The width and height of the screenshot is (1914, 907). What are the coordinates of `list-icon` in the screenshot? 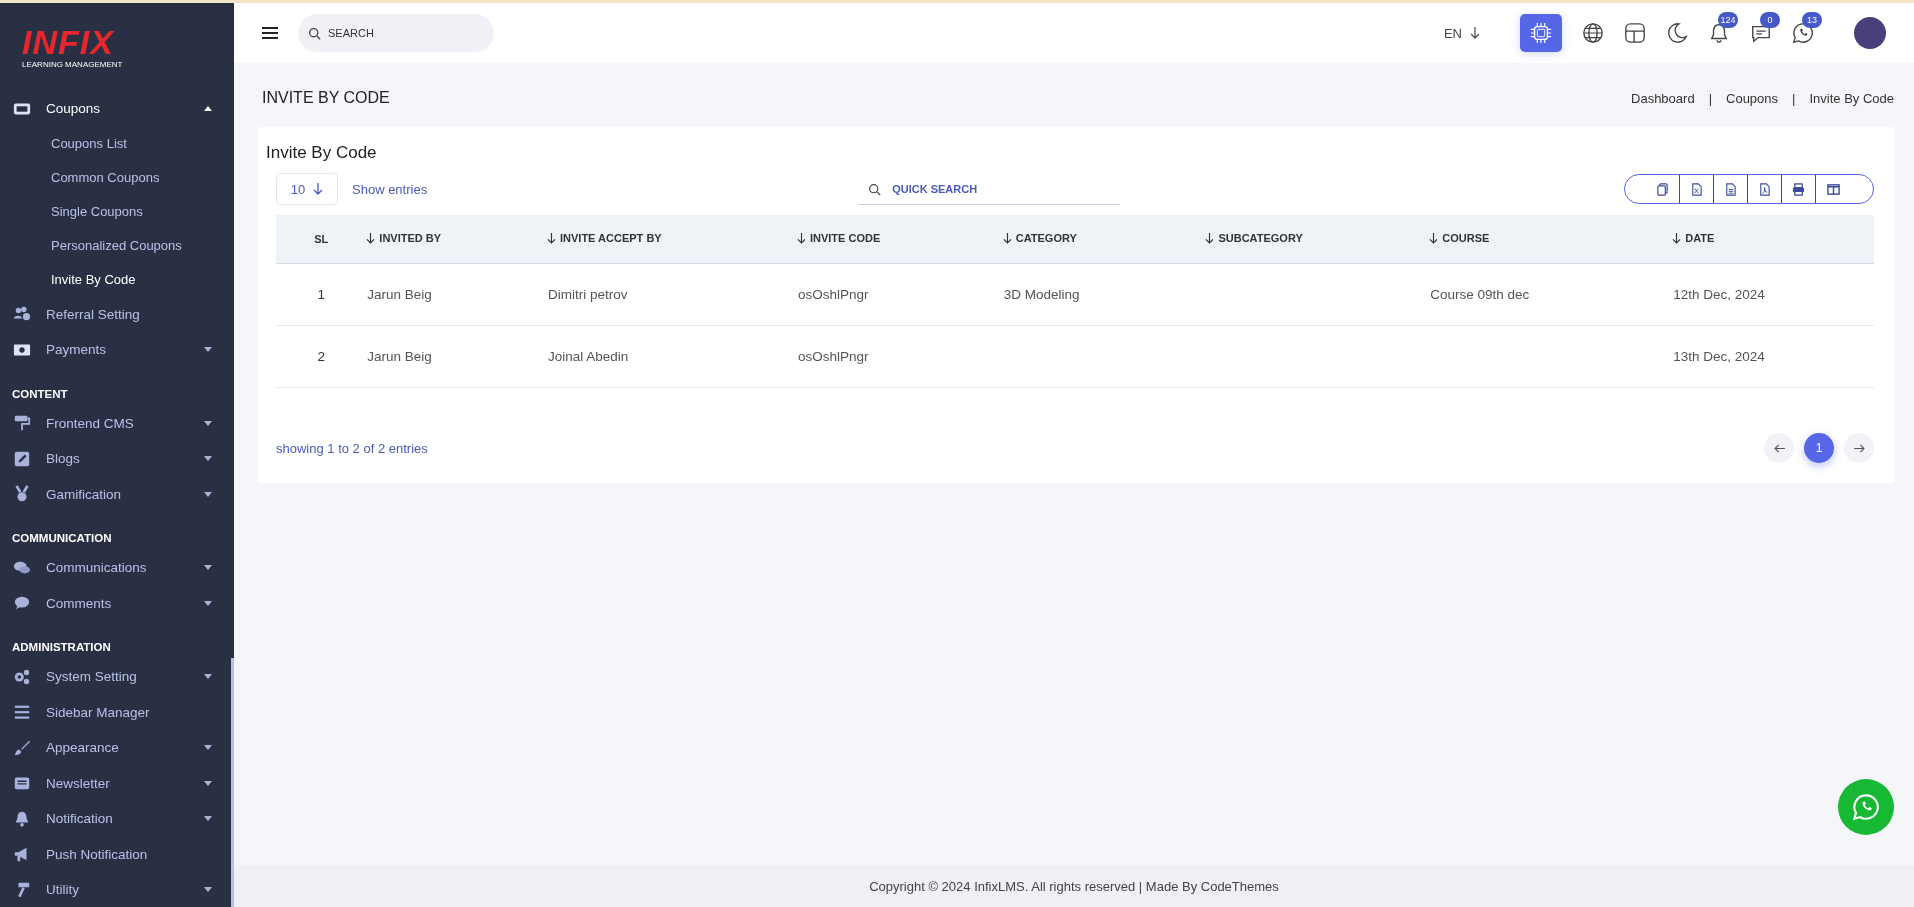 It's located at (22, 712).